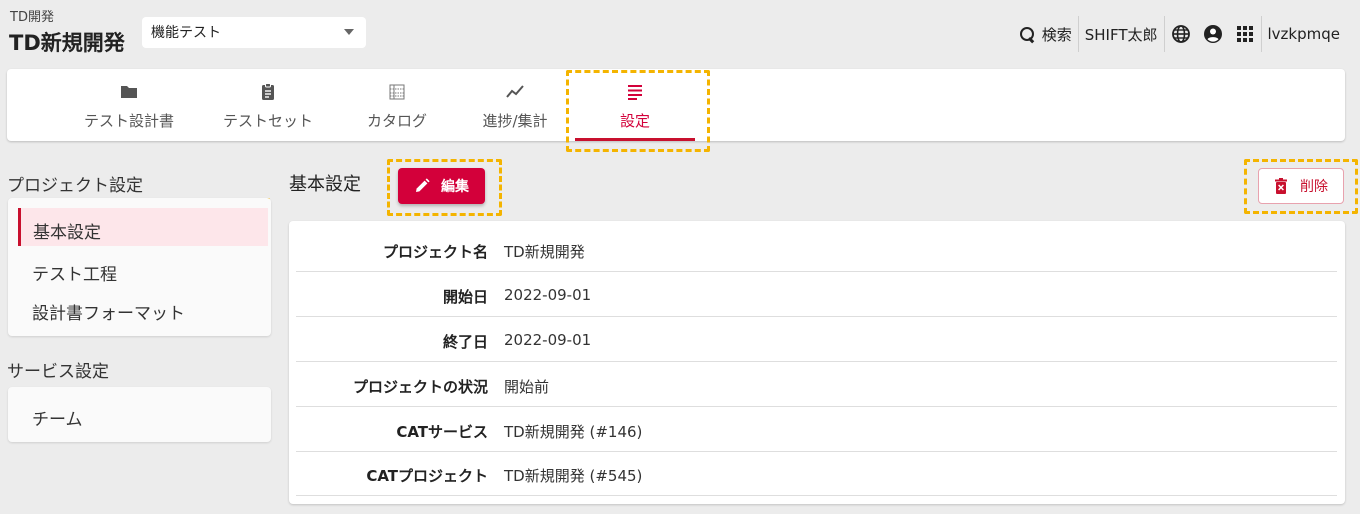  Describe the element at coordinates (1304, 34) in the screenshot. I see `account-id: lvzkpmqe` at that location.